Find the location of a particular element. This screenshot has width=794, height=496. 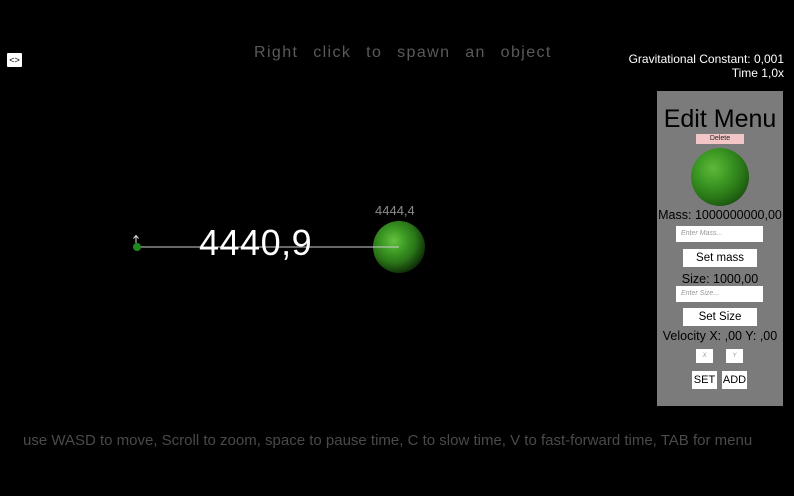

velocity-y-input: Y is located at coordinates (734, 356).